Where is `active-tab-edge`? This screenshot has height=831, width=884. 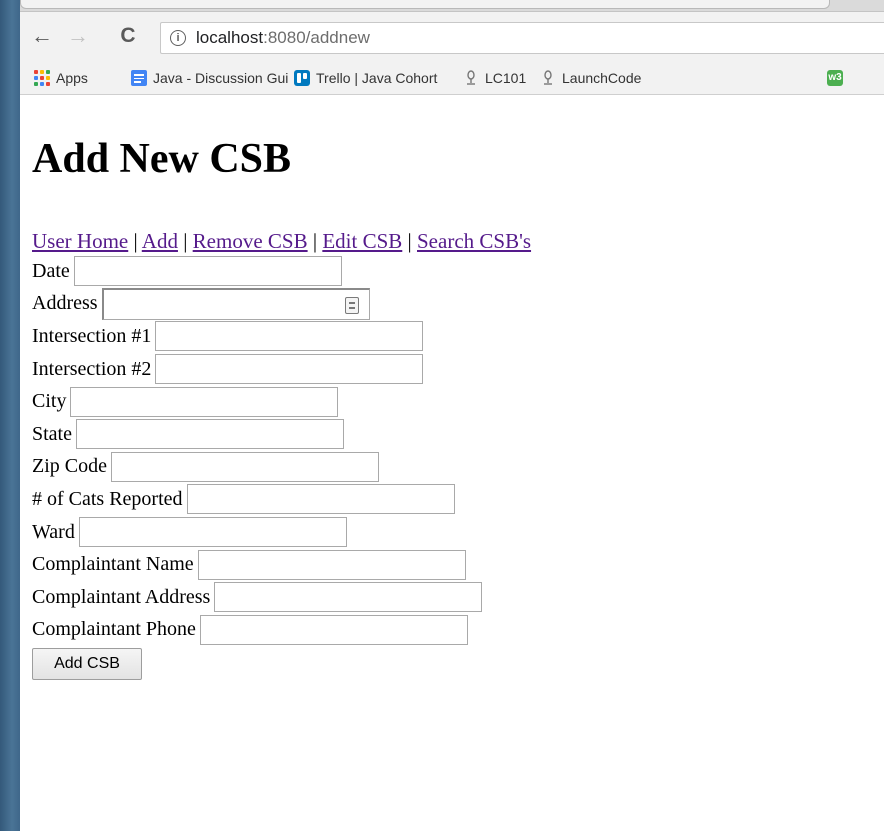 active-tab-edge is located at coordinates (425, 4).